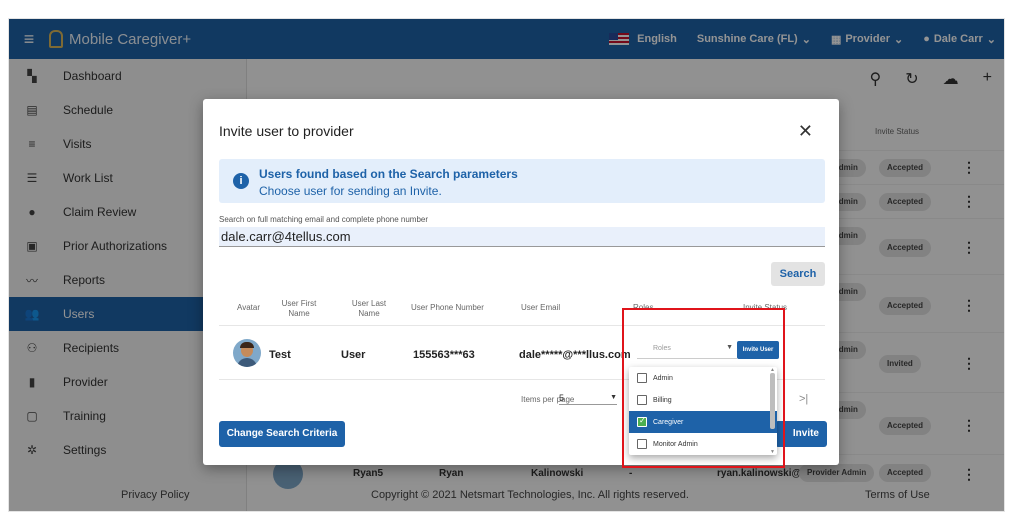  Describe the element at coordinates (643, 307) in the screenshot. I see `col-roles: Roles` at that location.